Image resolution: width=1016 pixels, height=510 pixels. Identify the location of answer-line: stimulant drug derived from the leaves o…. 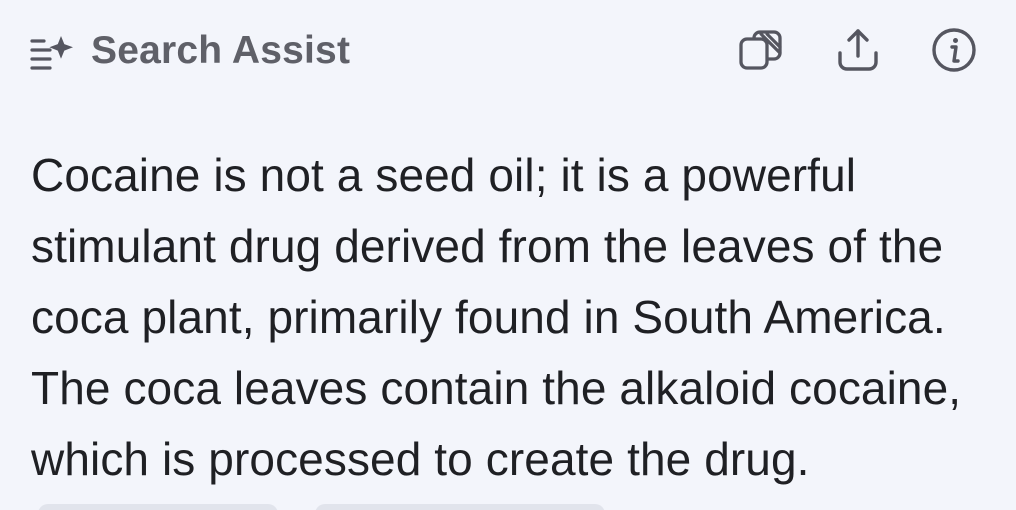
(487, 246).